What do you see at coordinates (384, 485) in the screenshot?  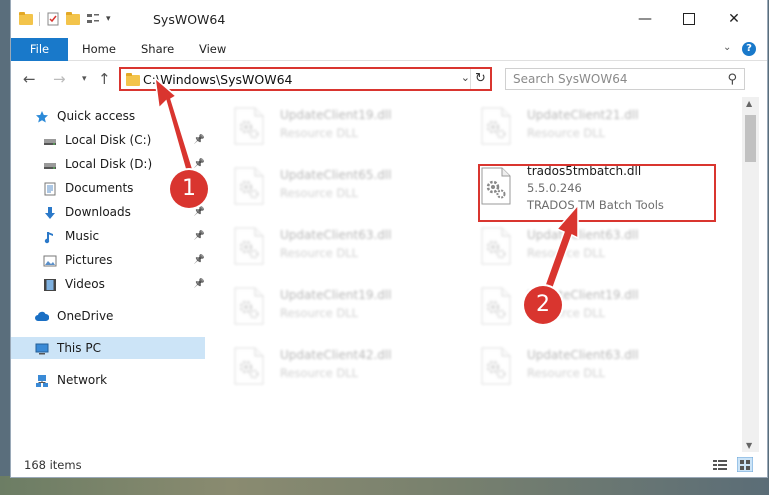 I see `desktop-background` at bounding box center [384, 485].